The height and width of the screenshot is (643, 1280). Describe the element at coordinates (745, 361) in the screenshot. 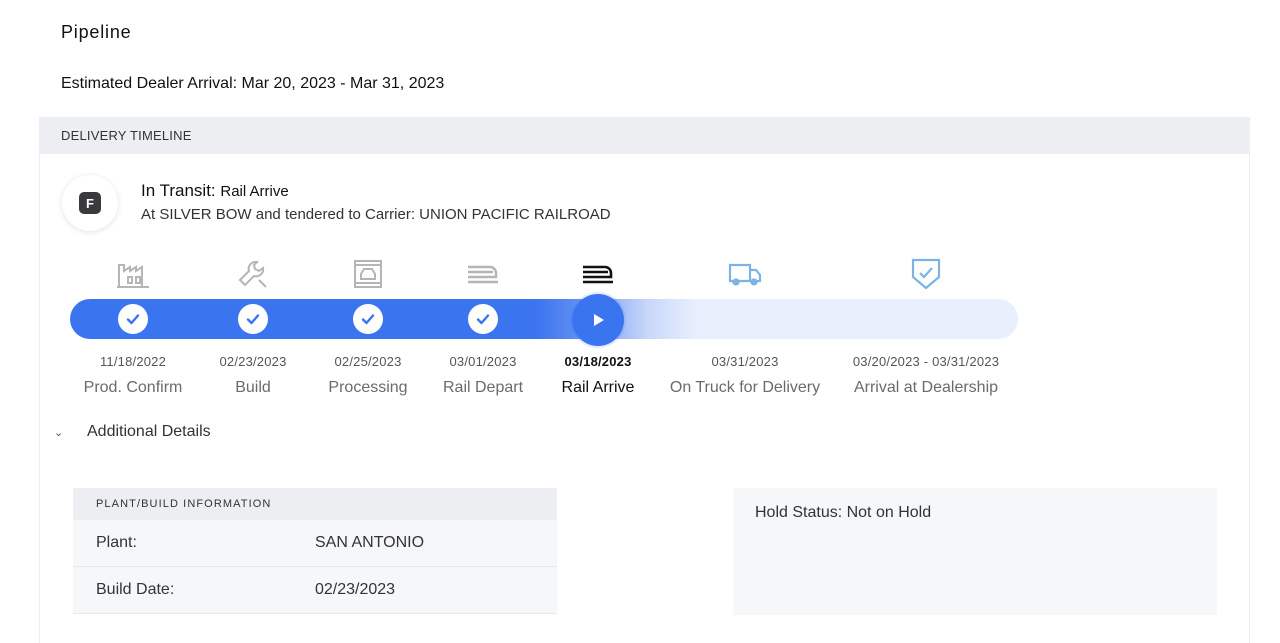

I see `stage-date: 03/31/2023` at that location.